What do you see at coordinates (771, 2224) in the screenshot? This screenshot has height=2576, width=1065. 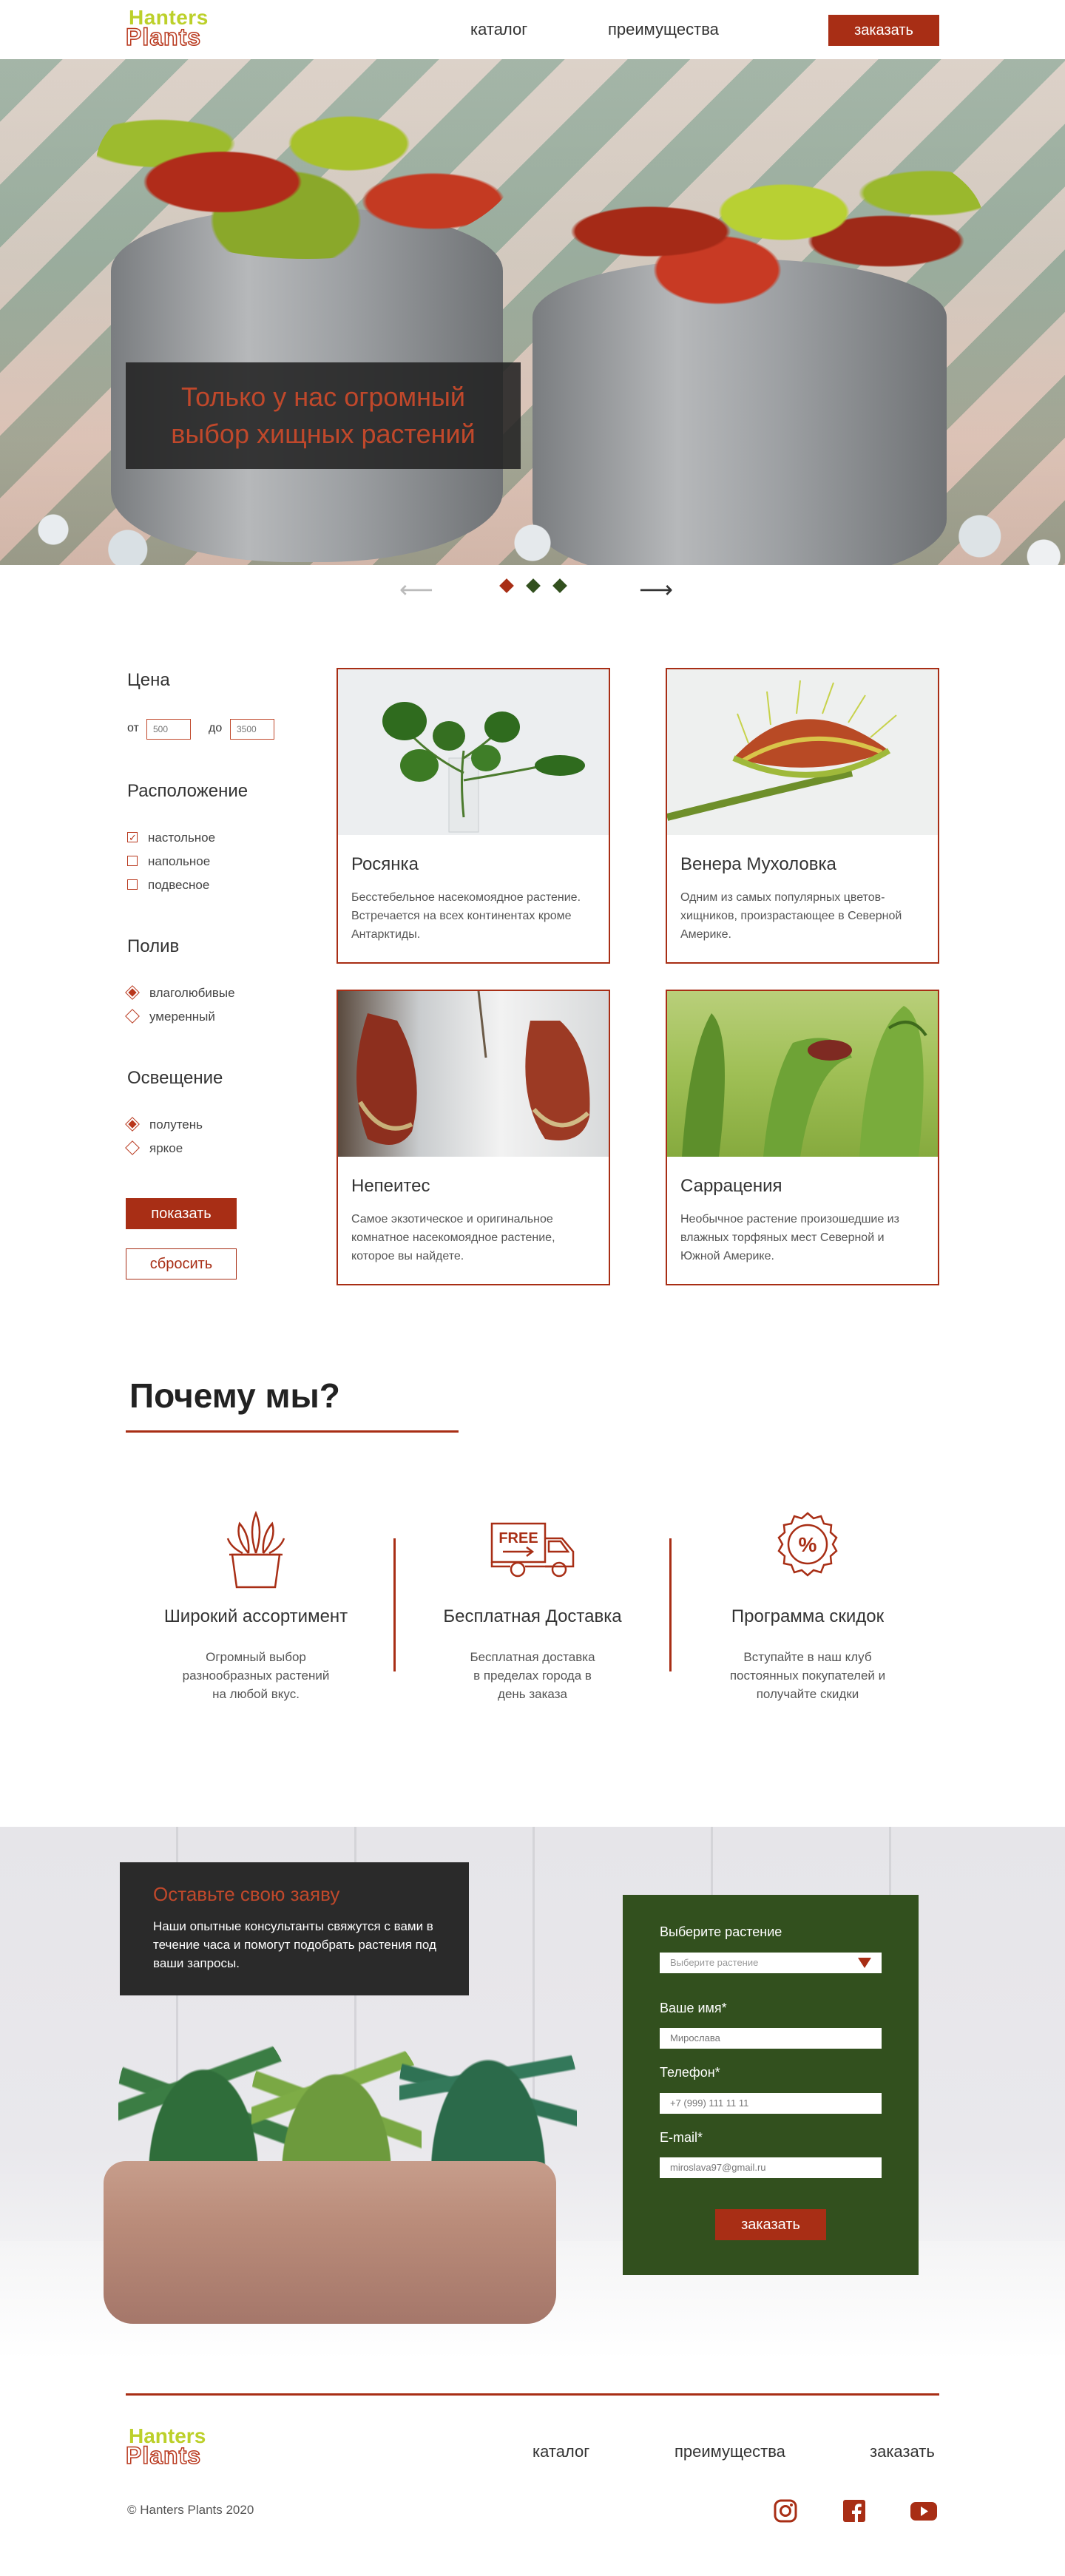 I see `submit-order-button: заказать` at bounding box center [771, 2224].